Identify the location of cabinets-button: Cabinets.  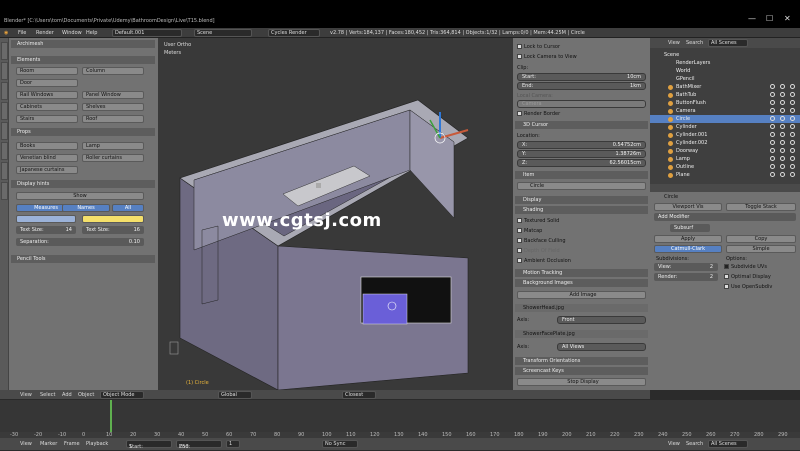
(47, 107).